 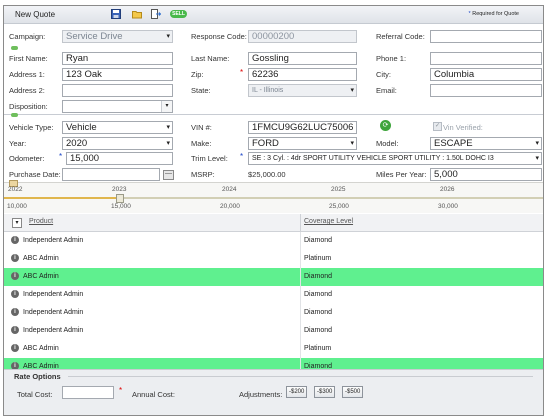 What do you see at coordinates (117, 143) in the screenshot?
I see `year-select: 2020 ▾` at bounding box center [117, 143].